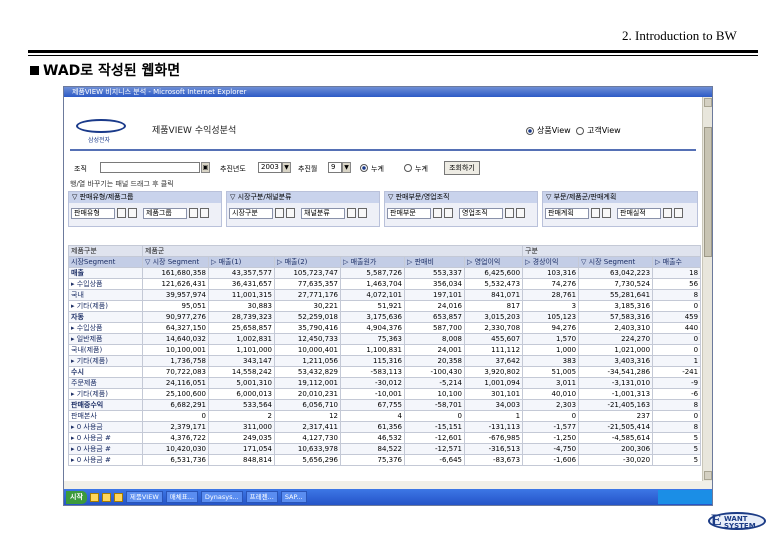 The width and height of the screenshot is (780, 540). Describe the element at coordinates (677, 328) in the screenshot. I see `table-cell: 440` at that location.